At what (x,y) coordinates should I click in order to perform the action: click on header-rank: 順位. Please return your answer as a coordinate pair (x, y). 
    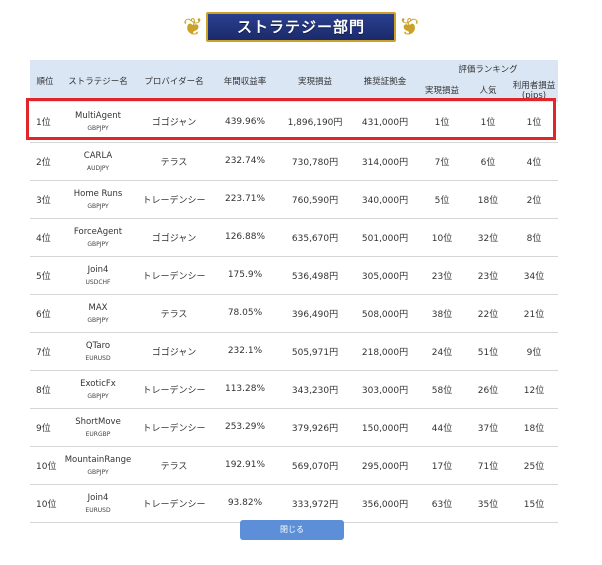
    Looking at the image, I should click on (45, 81).